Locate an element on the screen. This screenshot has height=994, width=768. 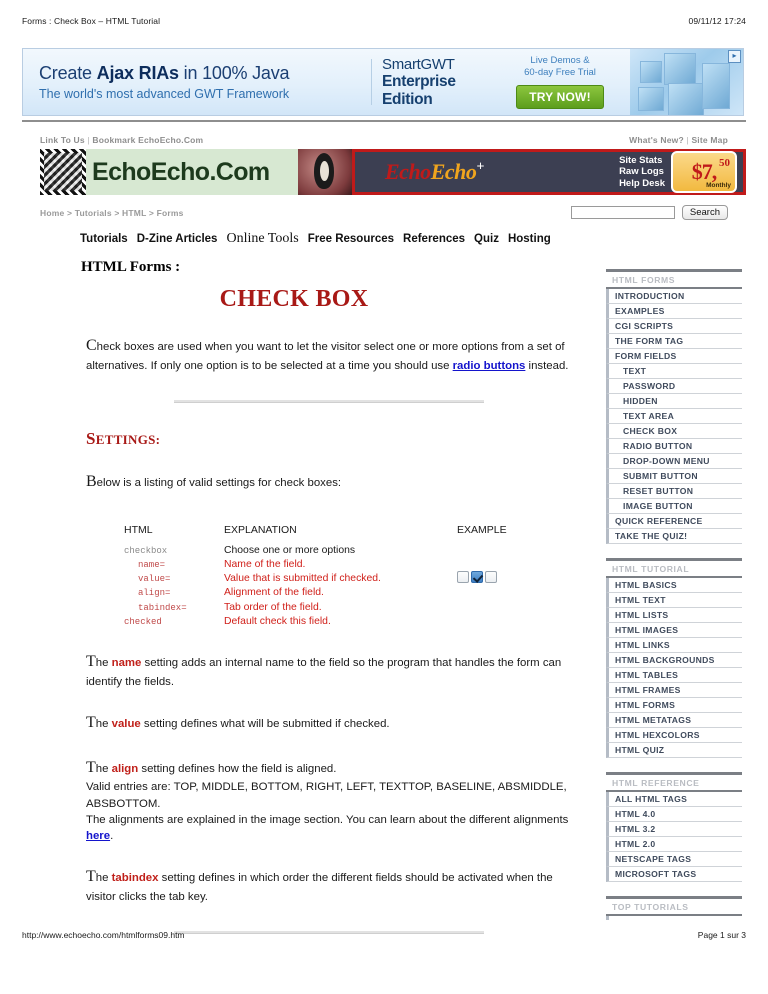
nav-item-free-resources: Free Resources is located at coordinates (351, 239).